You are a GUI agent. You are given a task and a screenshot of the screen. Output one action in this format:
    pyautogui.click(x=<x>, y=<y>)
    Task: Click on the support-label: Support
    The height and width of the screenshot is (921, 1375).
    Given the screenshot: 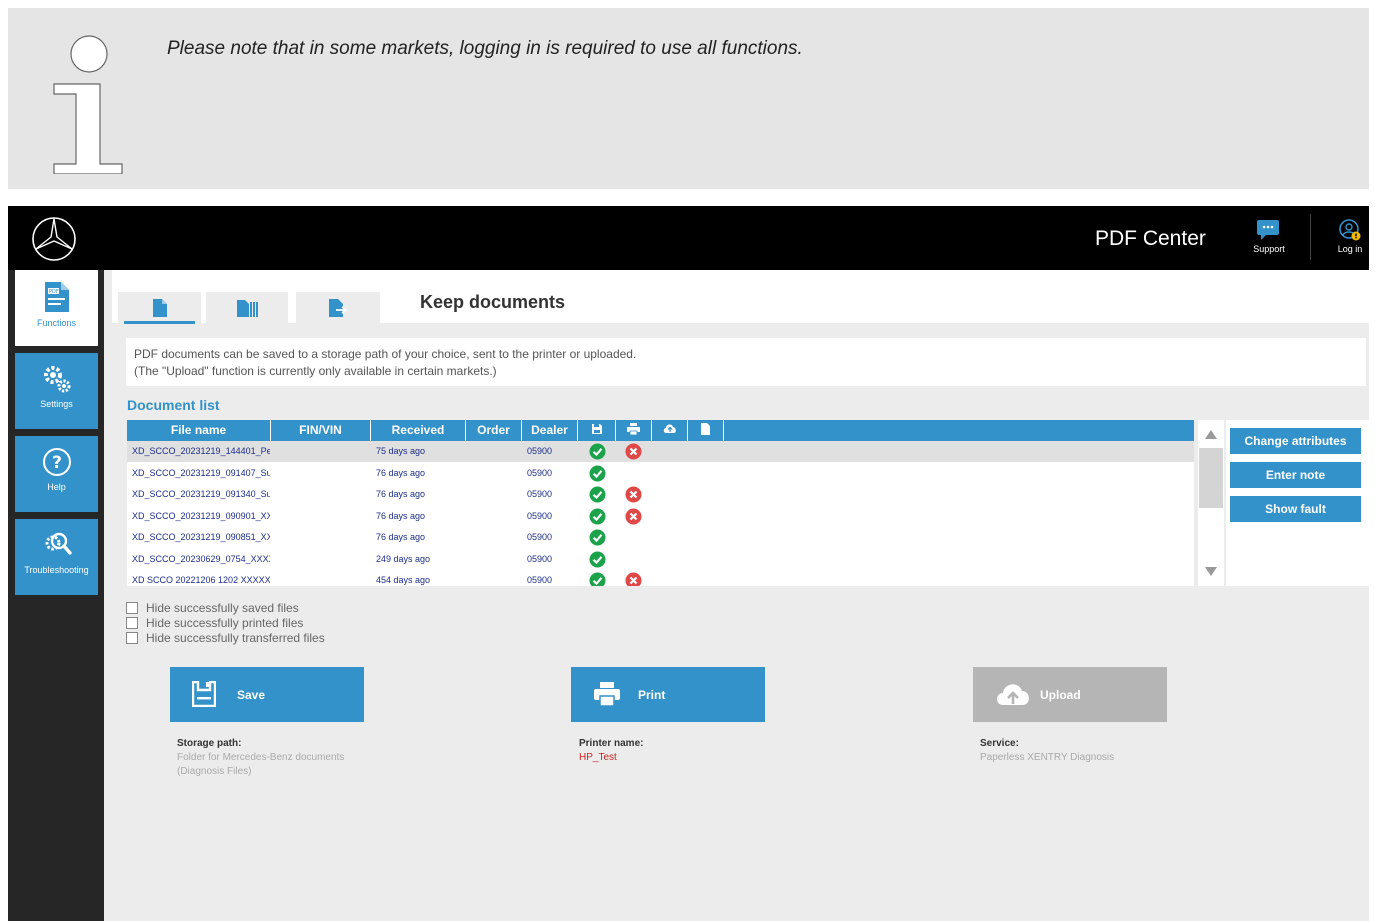 What is the action you would take?
    pyautogui.click(x=1269, y=249)
    